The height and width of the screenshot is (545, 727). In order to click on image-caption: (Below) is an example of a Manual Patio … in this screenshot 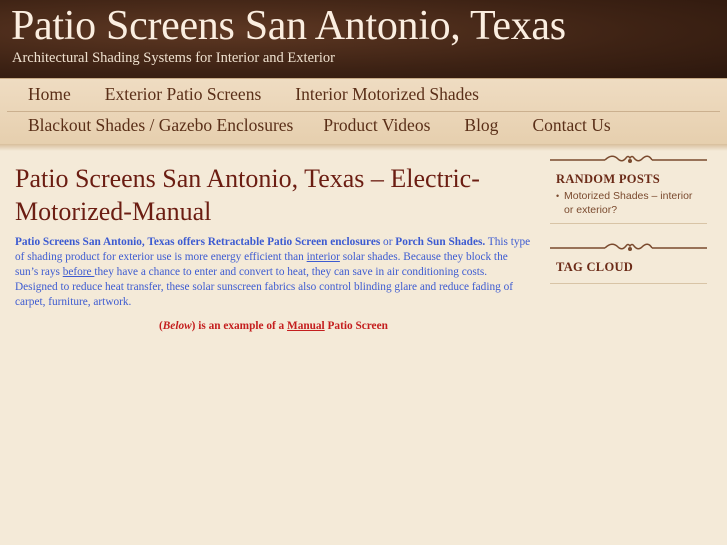, I will do `click(273, 326)`.